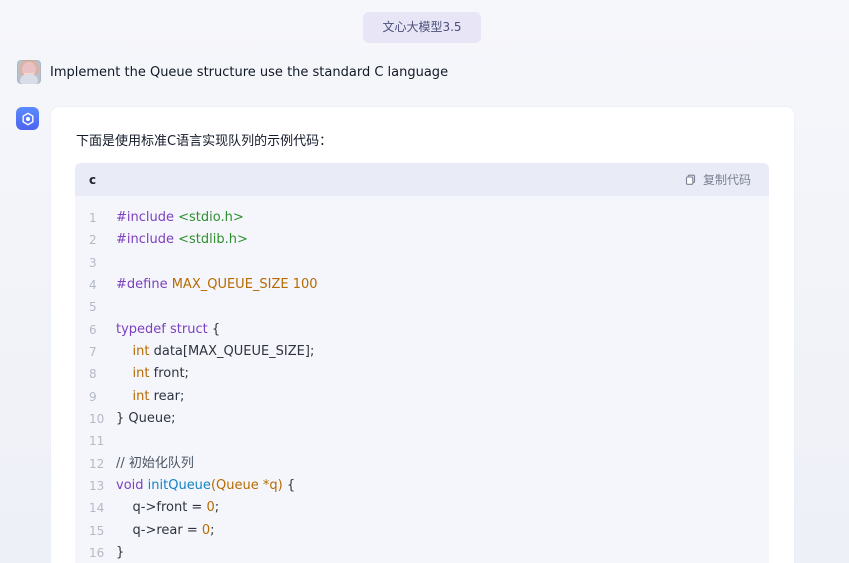 Image resolution: width=849 pixels, height=563 pixels. What do you see at coordinates (422, 441) in the screenshot?
I see `code-line: 11` at bounding box center [422, 441].